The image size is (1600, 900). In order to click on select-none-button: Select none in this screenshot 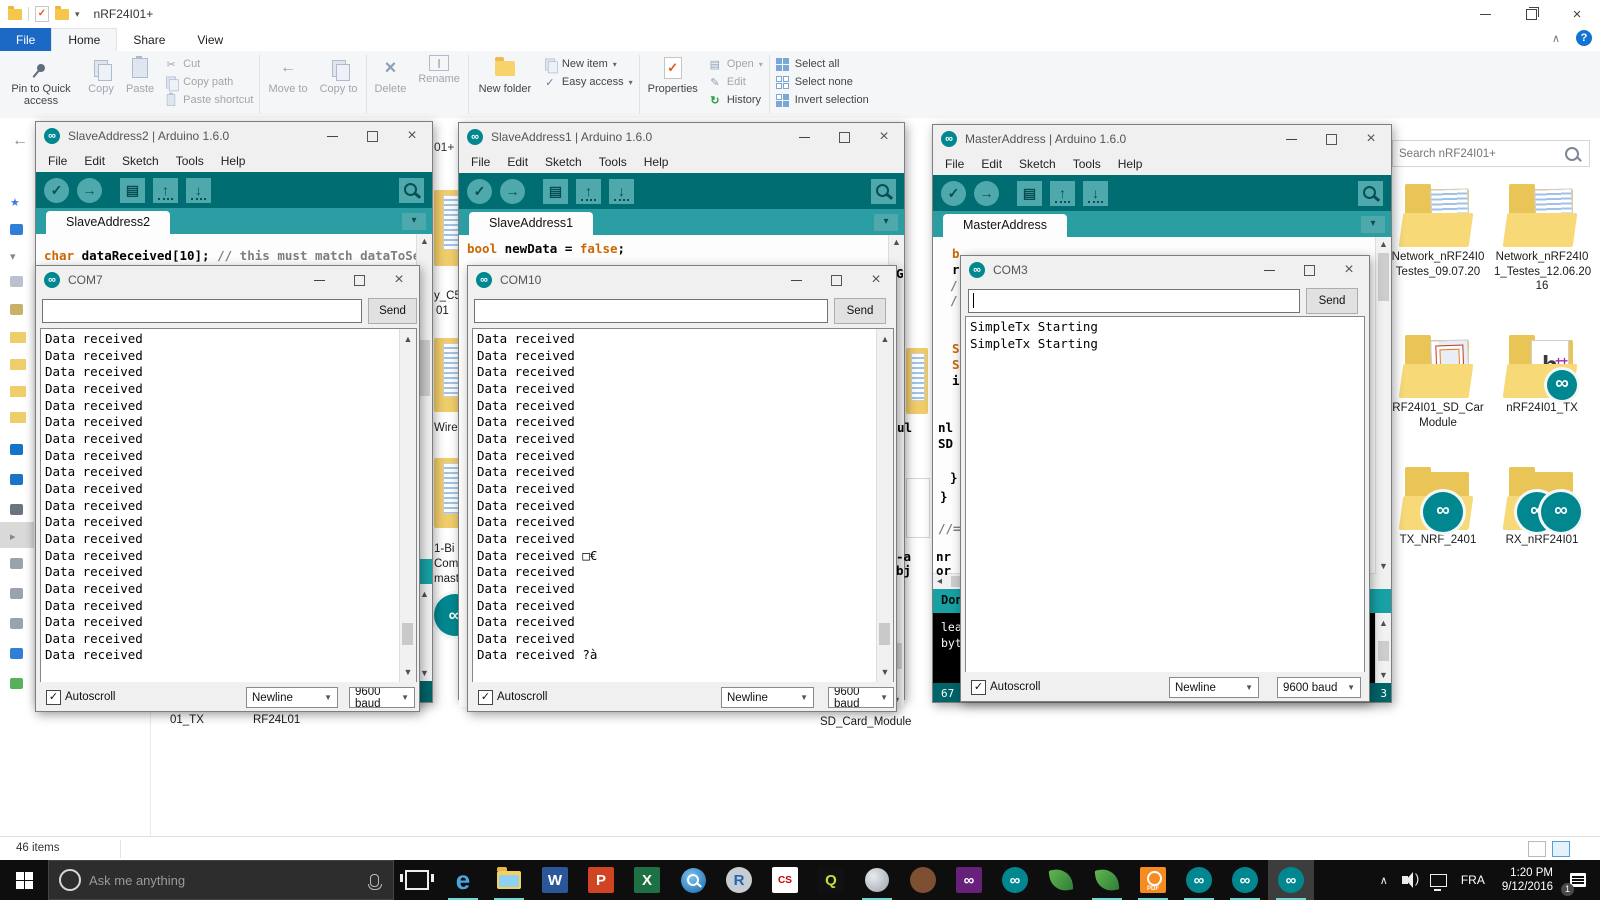, I will do `click(822, 82)`.